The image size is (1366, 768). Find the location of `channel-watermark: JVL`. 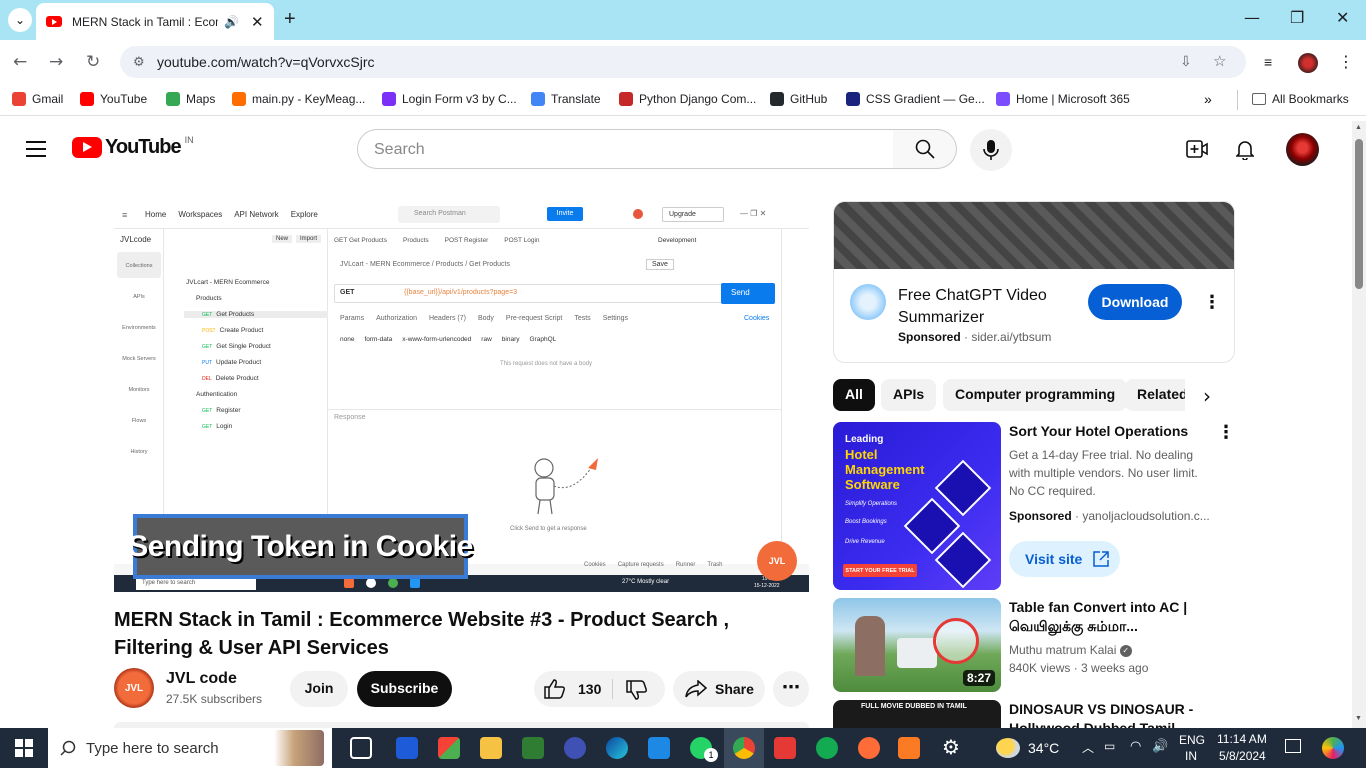

channel-watermark: JVL is located at coordinates (777, 561).